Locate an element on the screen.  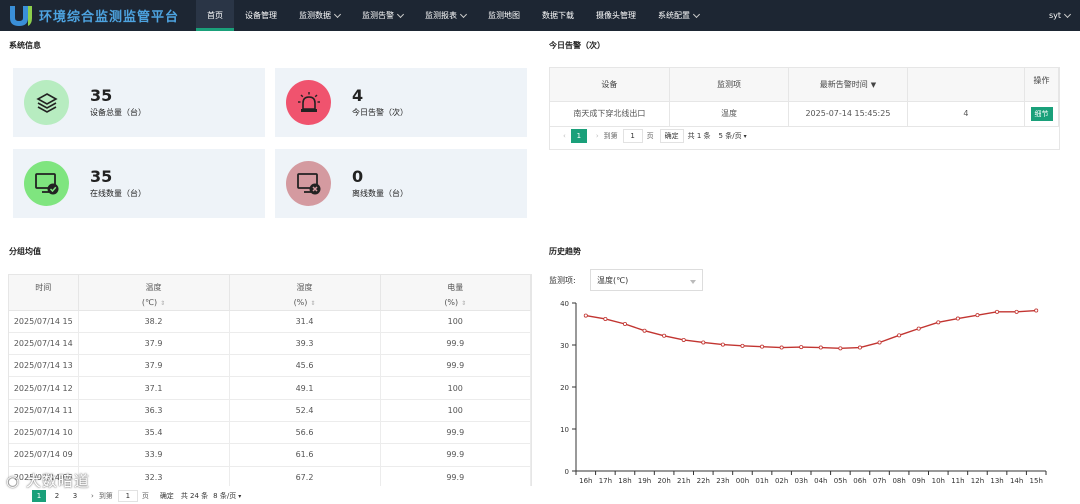
cell-battery: 100 is located at coordinates (455, 321).